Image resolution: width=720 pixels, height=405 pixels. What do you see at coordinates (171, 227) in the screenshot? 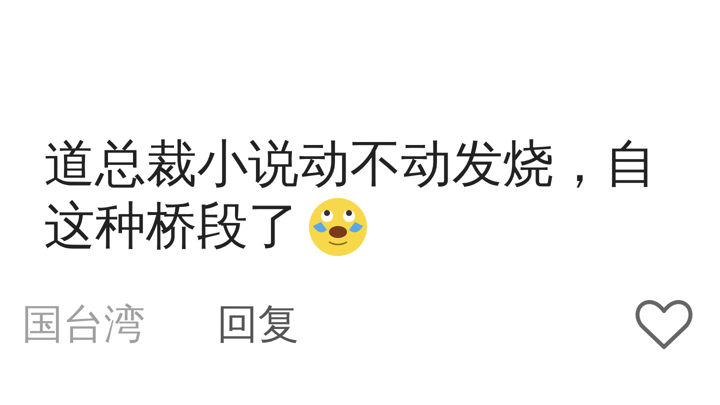
I see `comment-text: 这种桥段了` at bounding box center [171, 227].